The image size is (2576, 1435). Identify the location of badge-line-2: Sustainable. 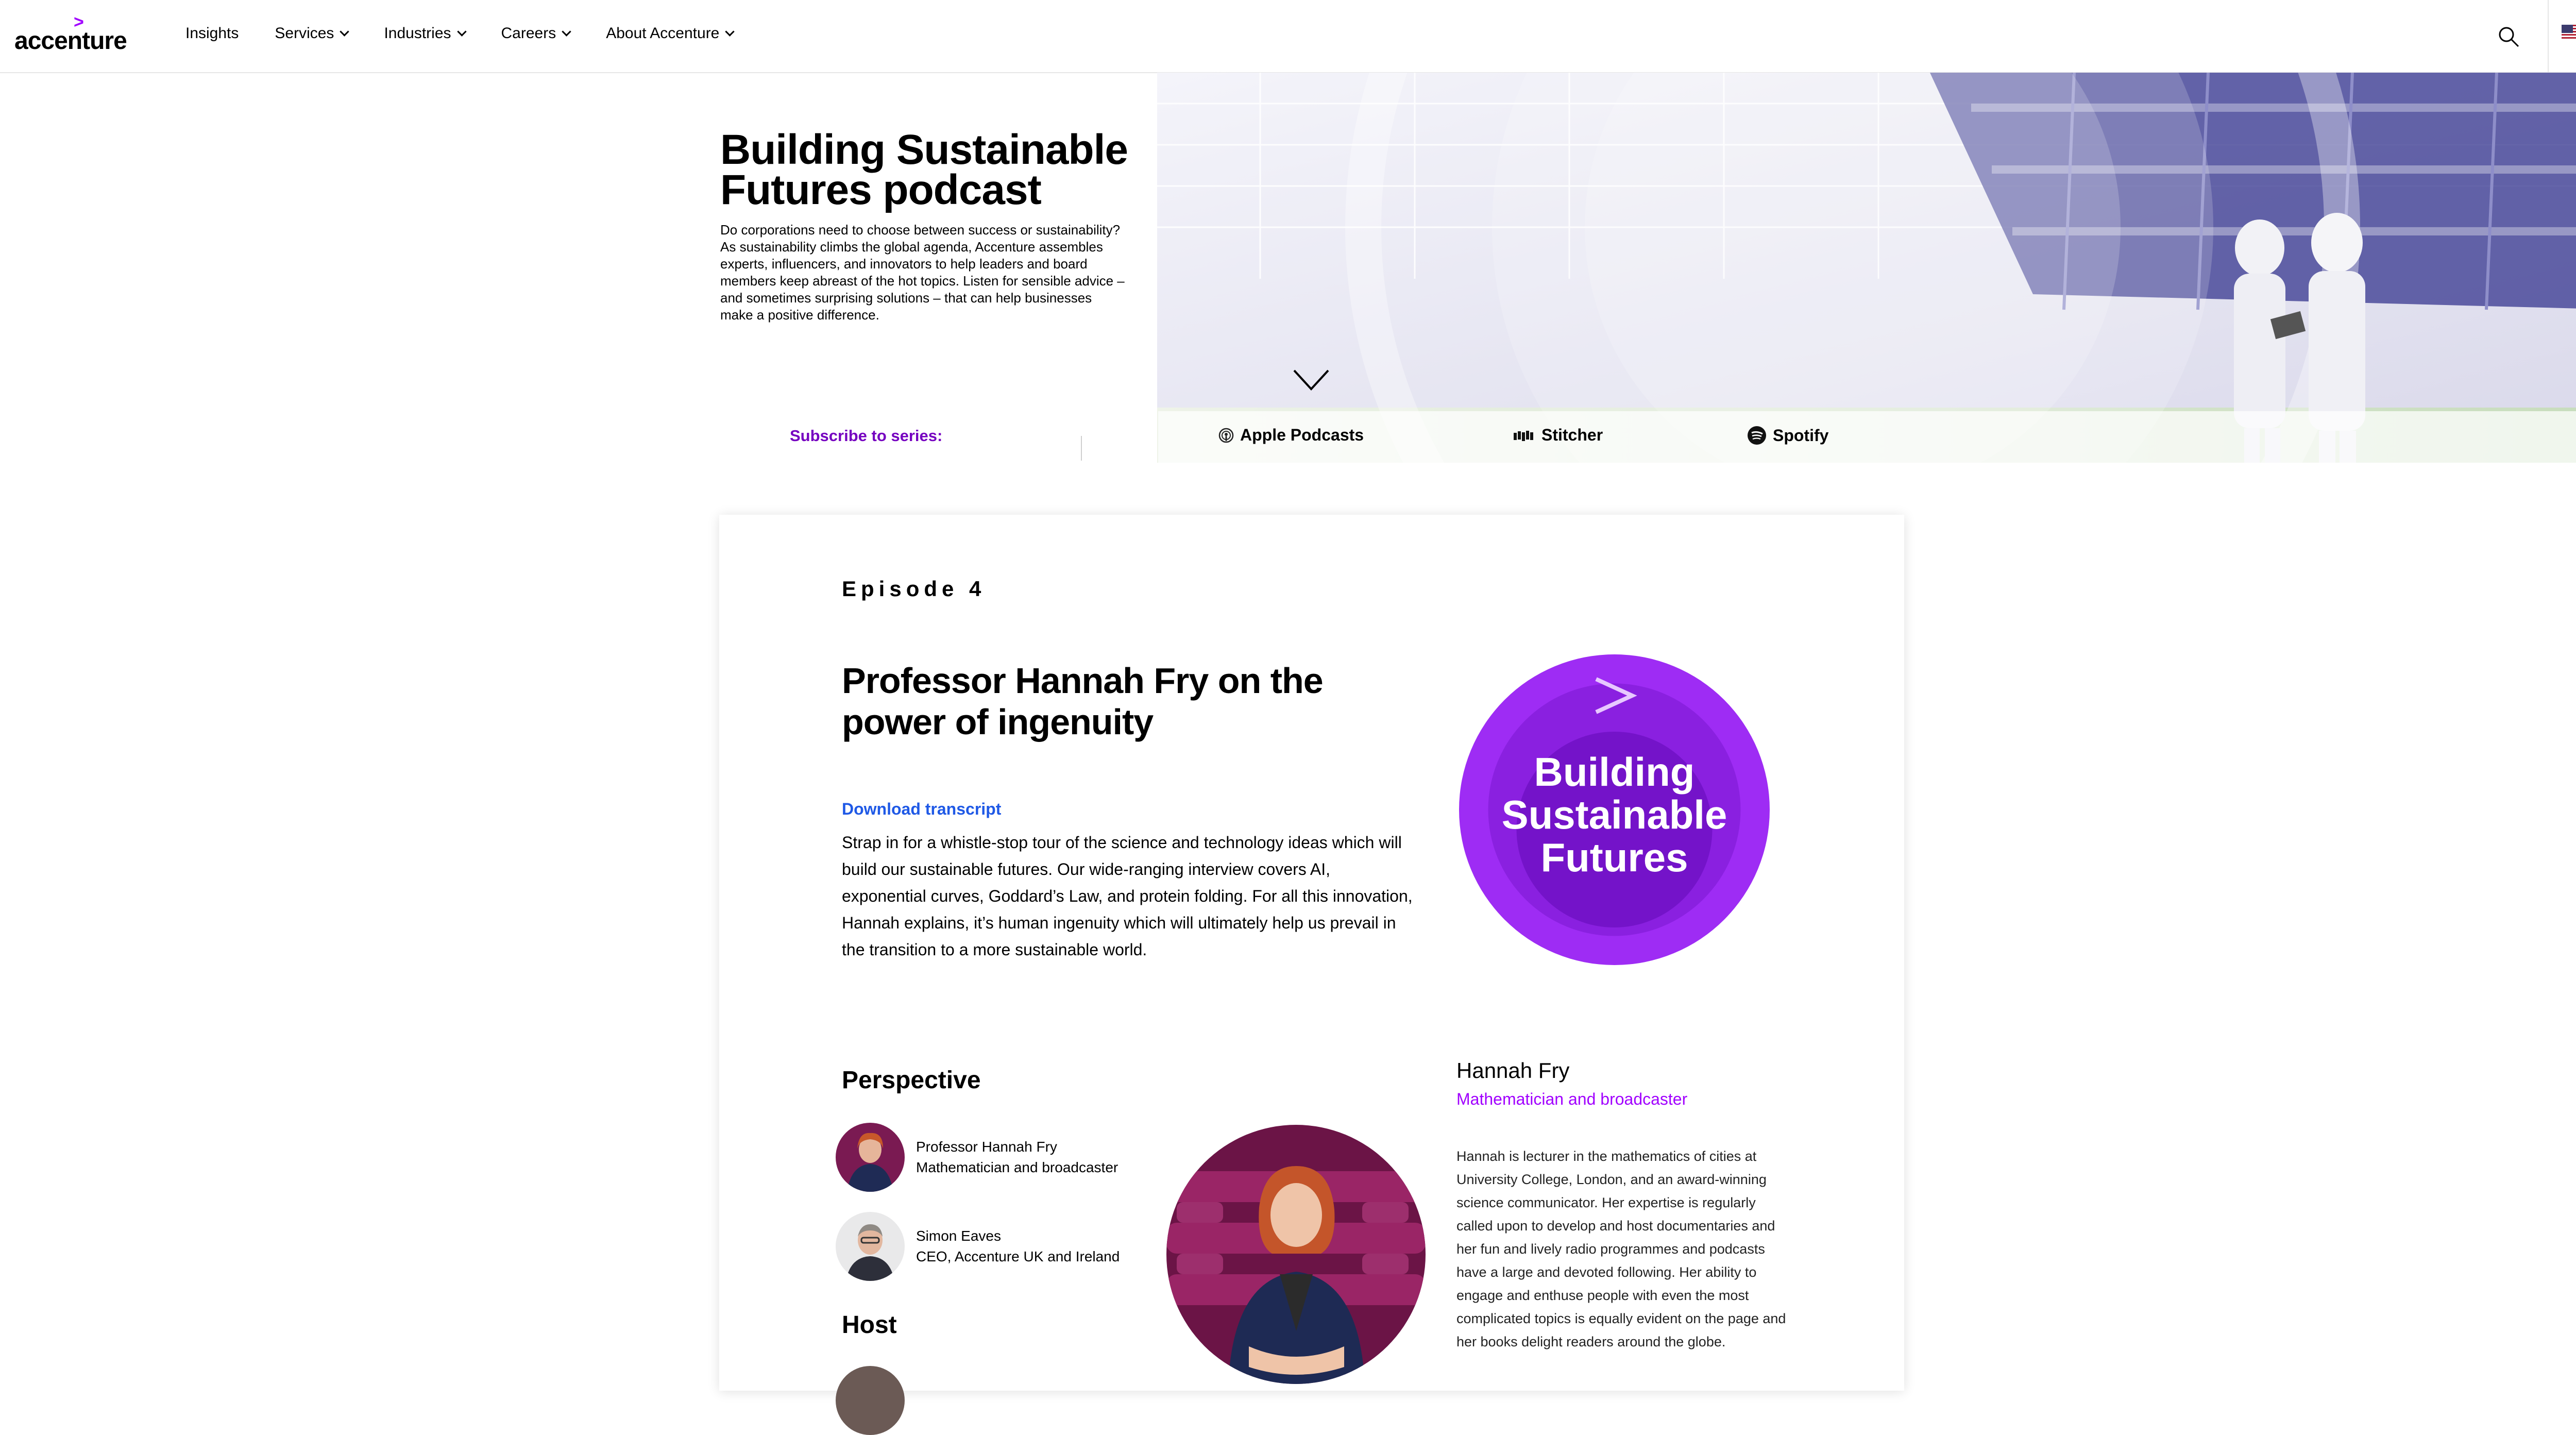
(1614, 814).